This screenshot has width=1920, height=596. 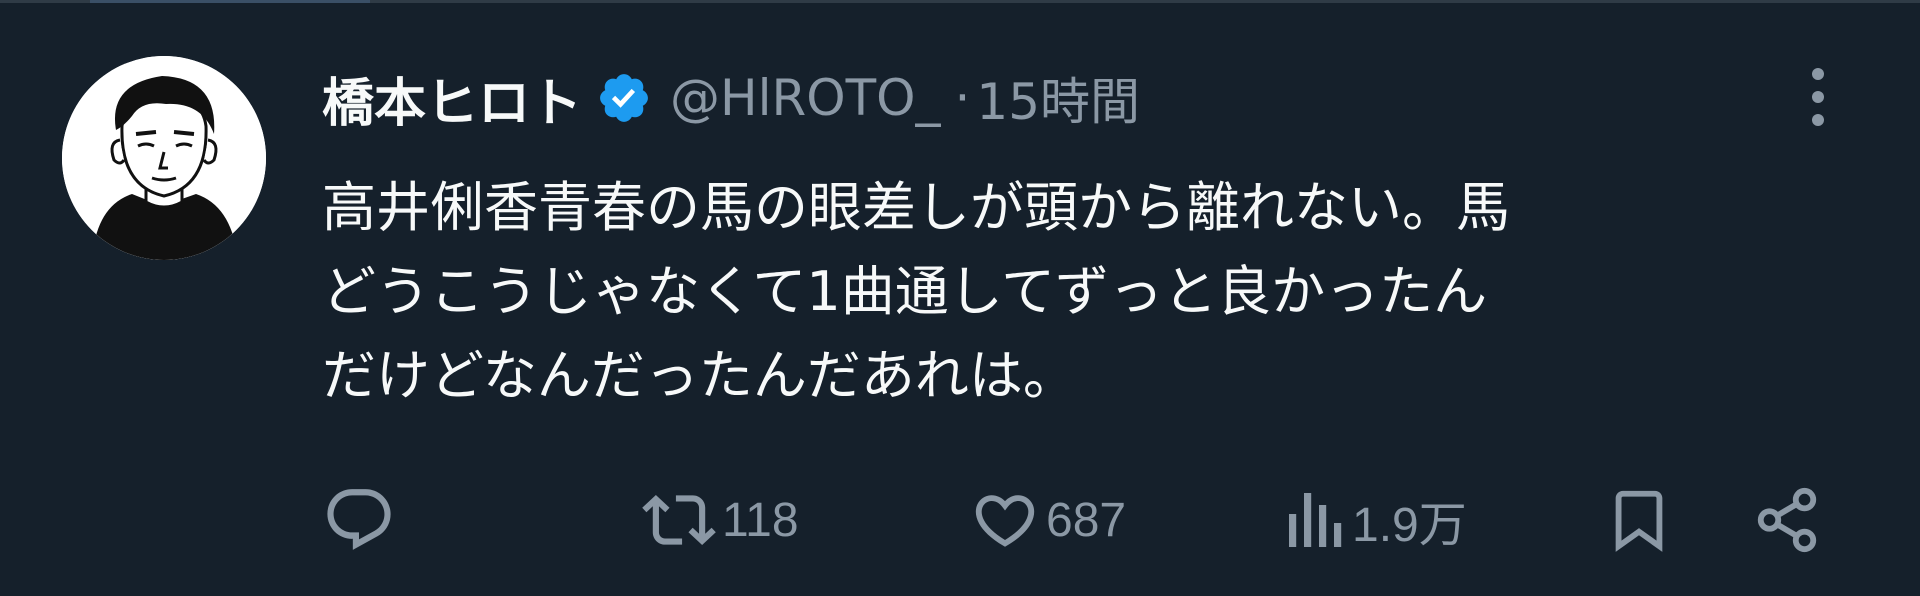 I want to click on tweet-text-line: どうこうじゃなくて1曲通してずっと良かったん, so click(x=905, y=291).